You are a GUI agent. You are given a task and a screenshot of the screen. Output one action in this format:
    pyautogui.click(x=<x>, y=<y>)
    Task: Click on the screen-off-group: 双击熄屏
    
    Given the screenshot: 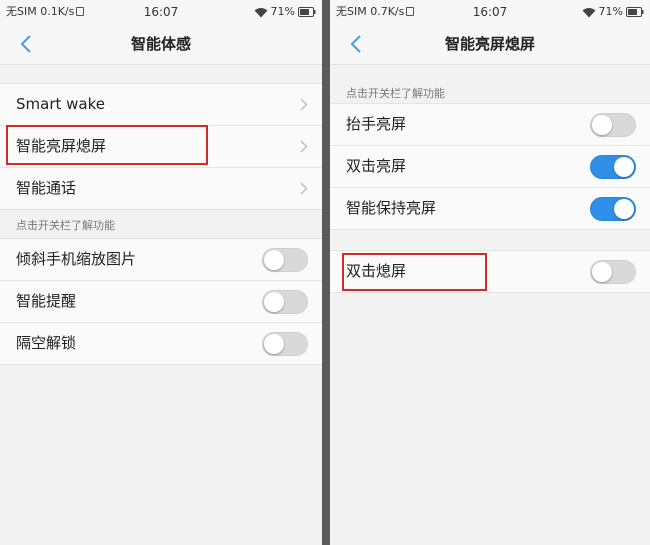 What is the action you would take?
    pyautogui.click(x=490, y=271)
    